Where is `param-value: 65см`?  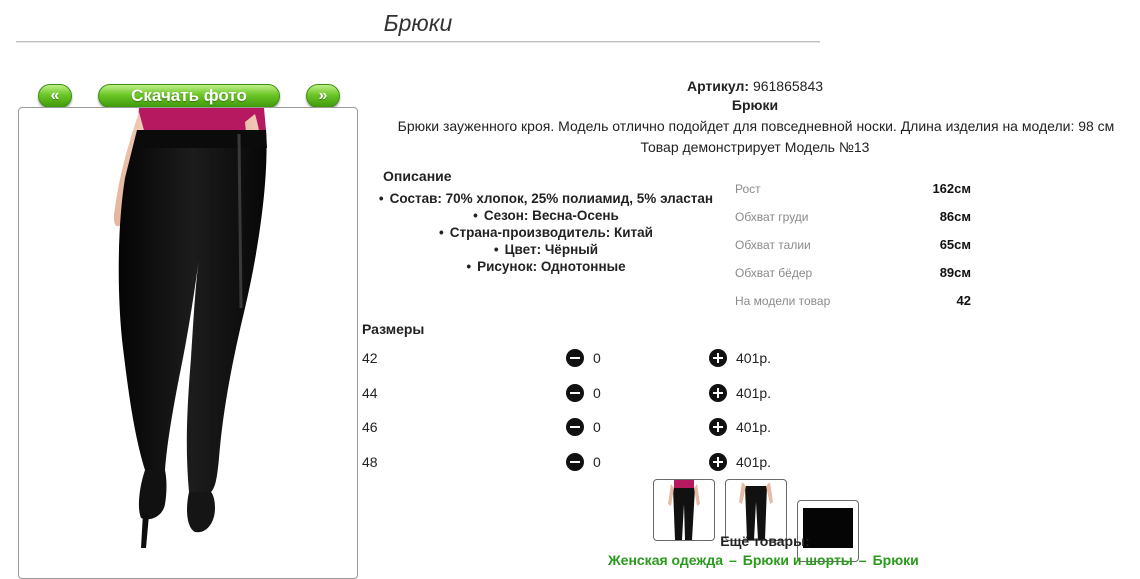
param-value: 65см is located at coordinates (955, 244).